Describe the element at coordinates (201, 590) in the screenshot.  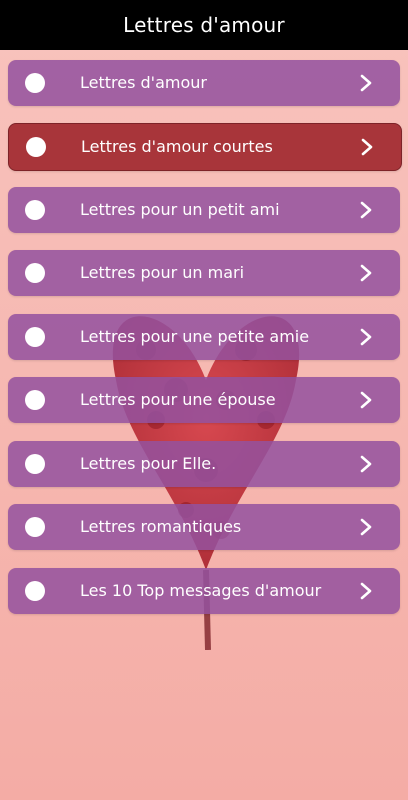
I see `menu-item-label: Les 10 Top messages d'amour` at that location.